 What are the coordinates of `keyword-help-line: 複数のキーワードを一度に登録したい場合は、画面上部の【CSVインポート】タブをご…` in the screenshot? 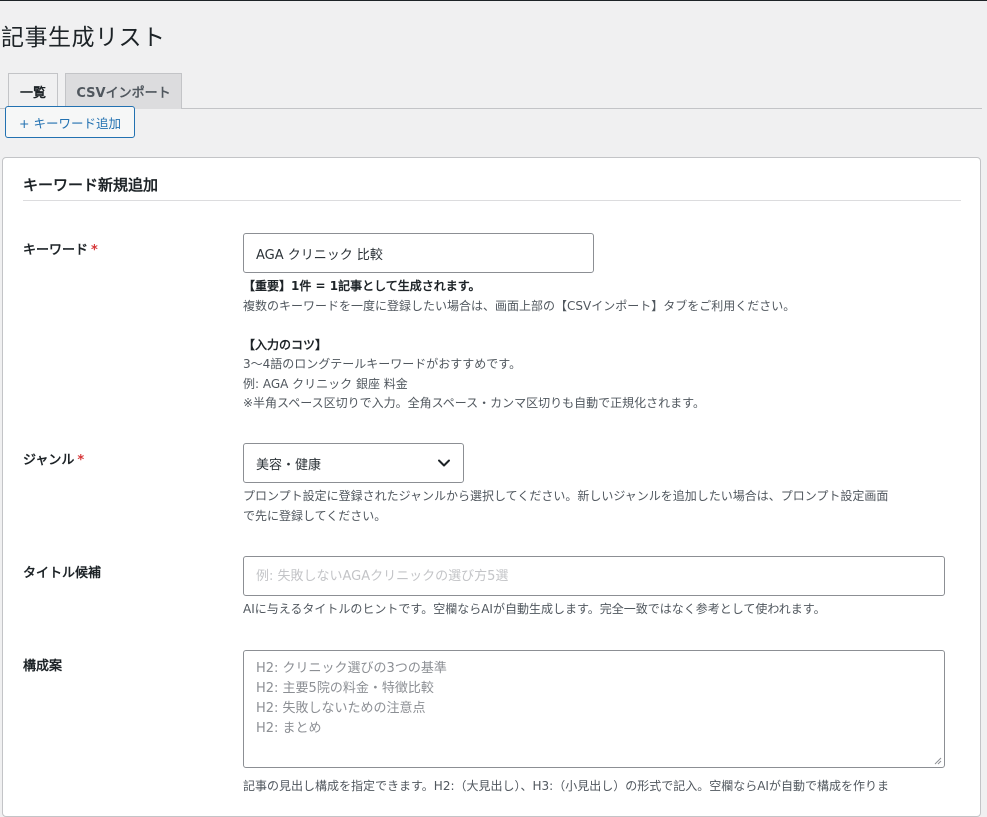 It's located at (519, 305).